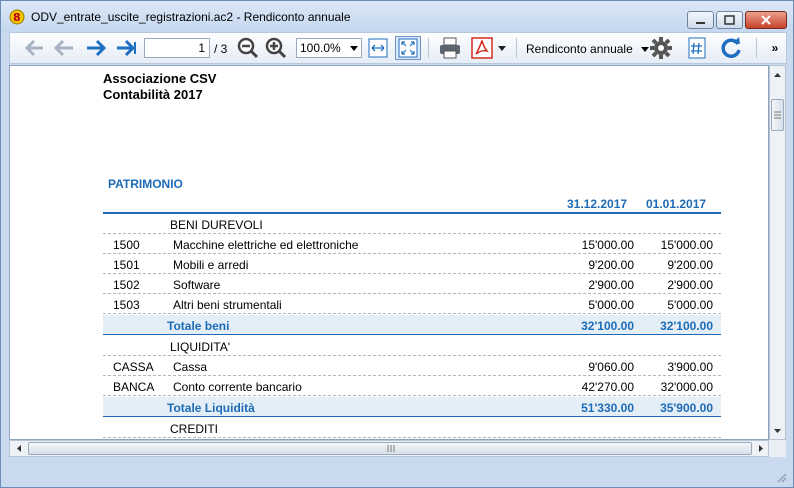  I want to click on report-subtitle: Contabilità 2017, so click(153, 94).